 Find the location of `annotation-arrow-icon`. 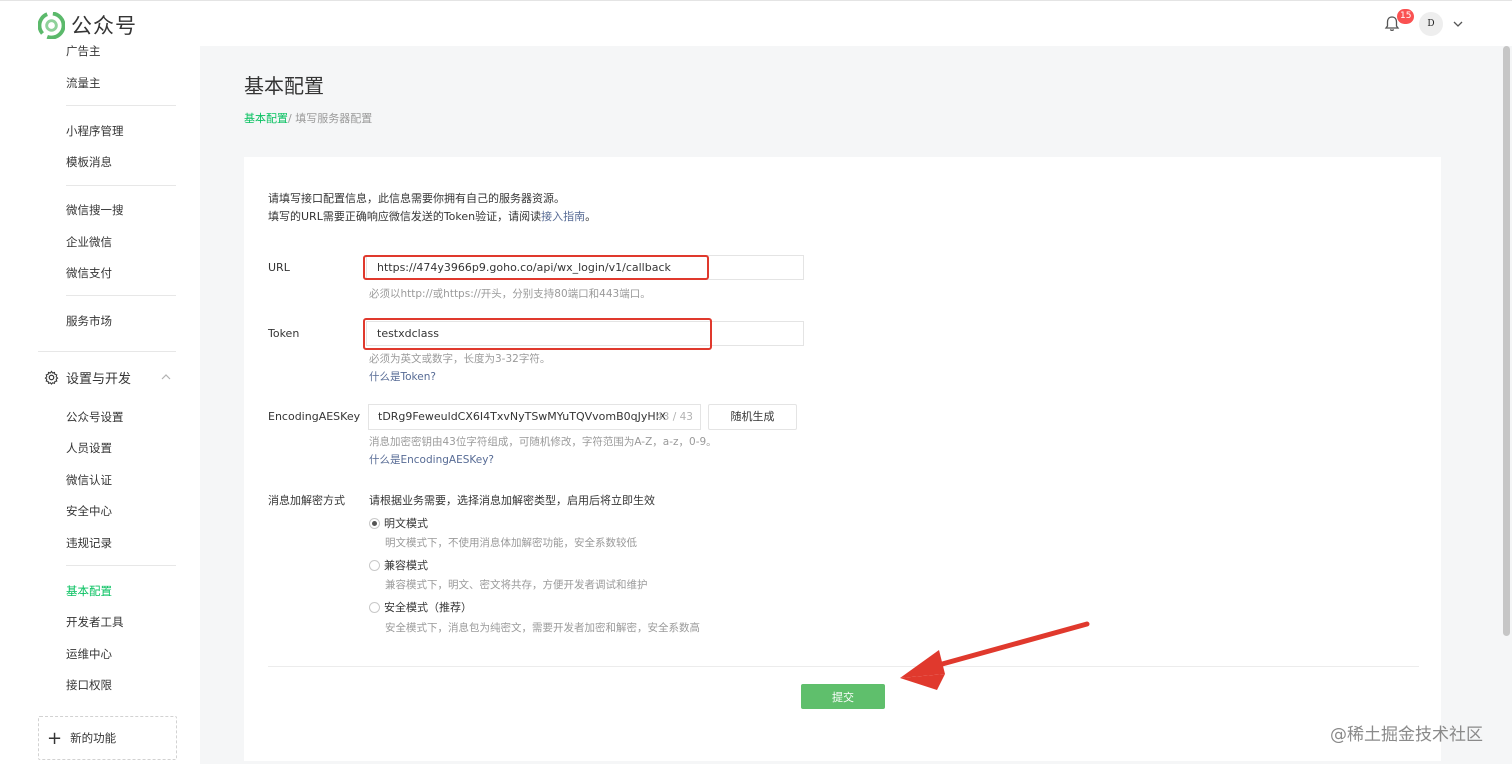

annotation-arrow-icon is located at coordinates (995, 655).